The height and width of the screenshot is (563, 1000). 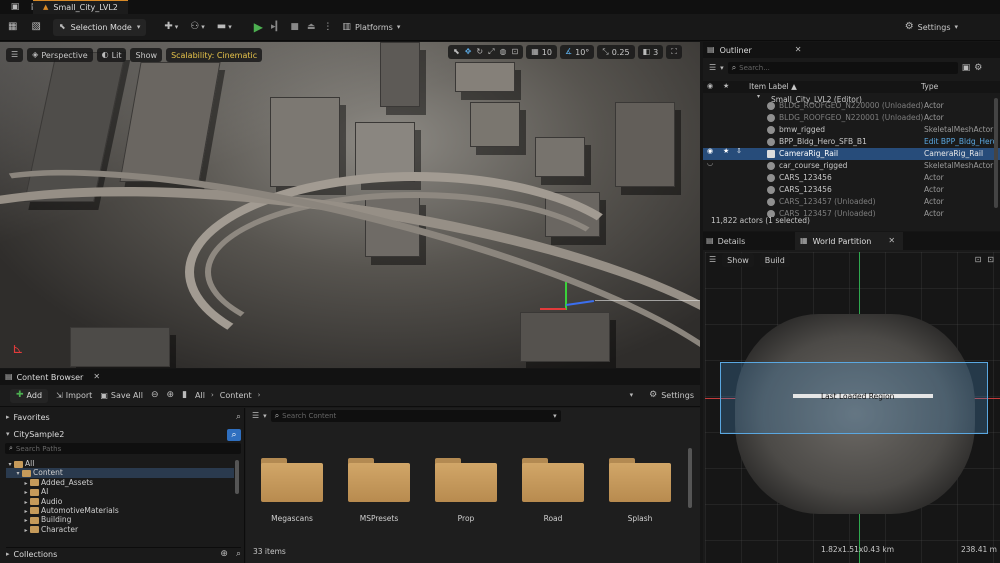 What do you see at coordinates (168, 27) in the screenshot?
I see `add-actor-icon: ✚` at bounding box center [168, 27].